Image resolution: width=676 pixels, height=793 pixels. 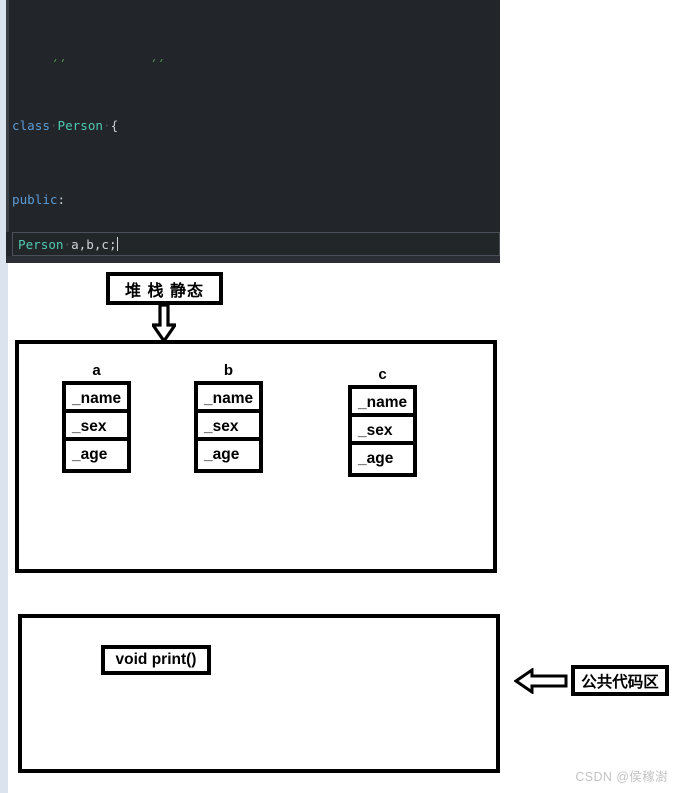 What do you see at coordinates (259, 693) in the screenshot?
I see `public-code-region-box` at bounding box center [259, 693].